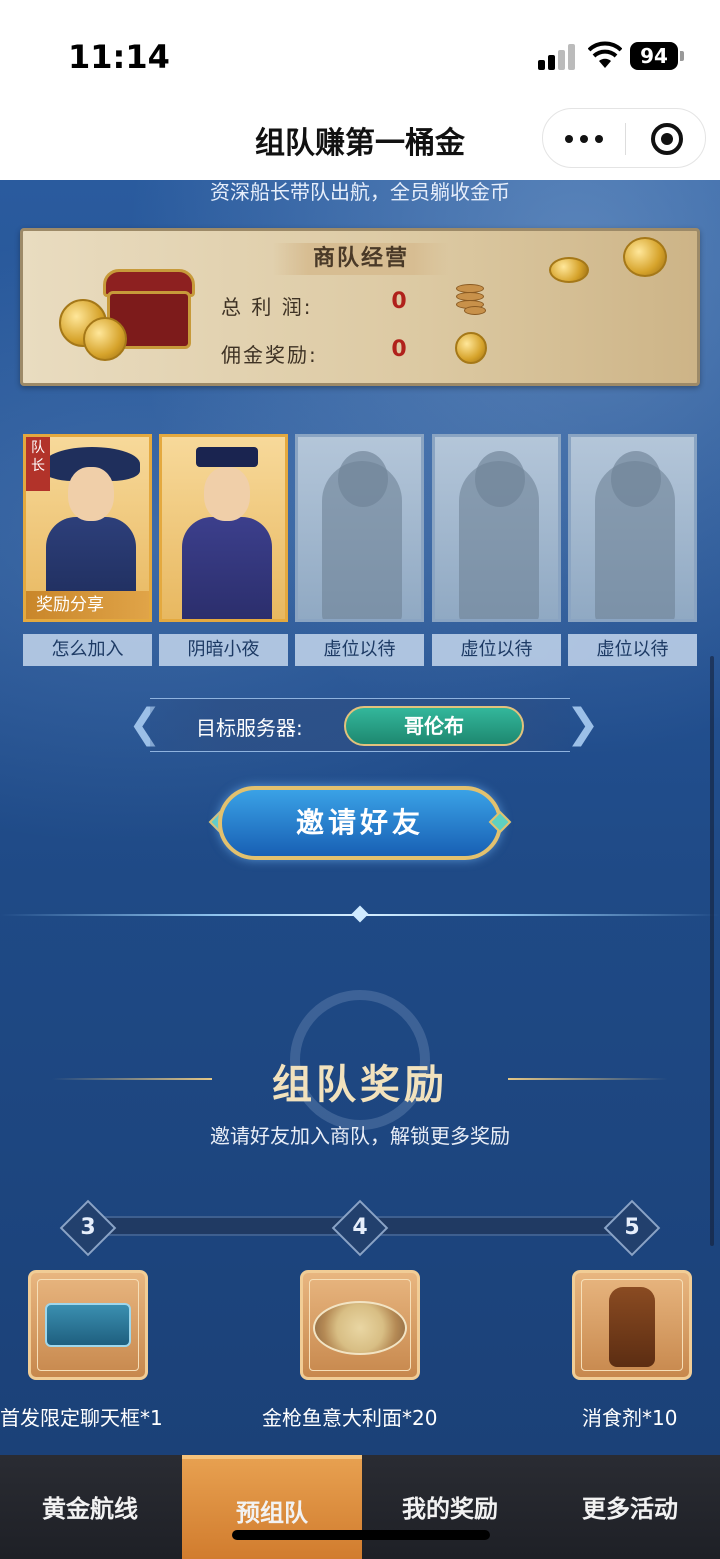 The image size is (720, 1559). Describe the element at coordinates (399, 349) in the screenshot. I see `commission-value: 0` at that location.